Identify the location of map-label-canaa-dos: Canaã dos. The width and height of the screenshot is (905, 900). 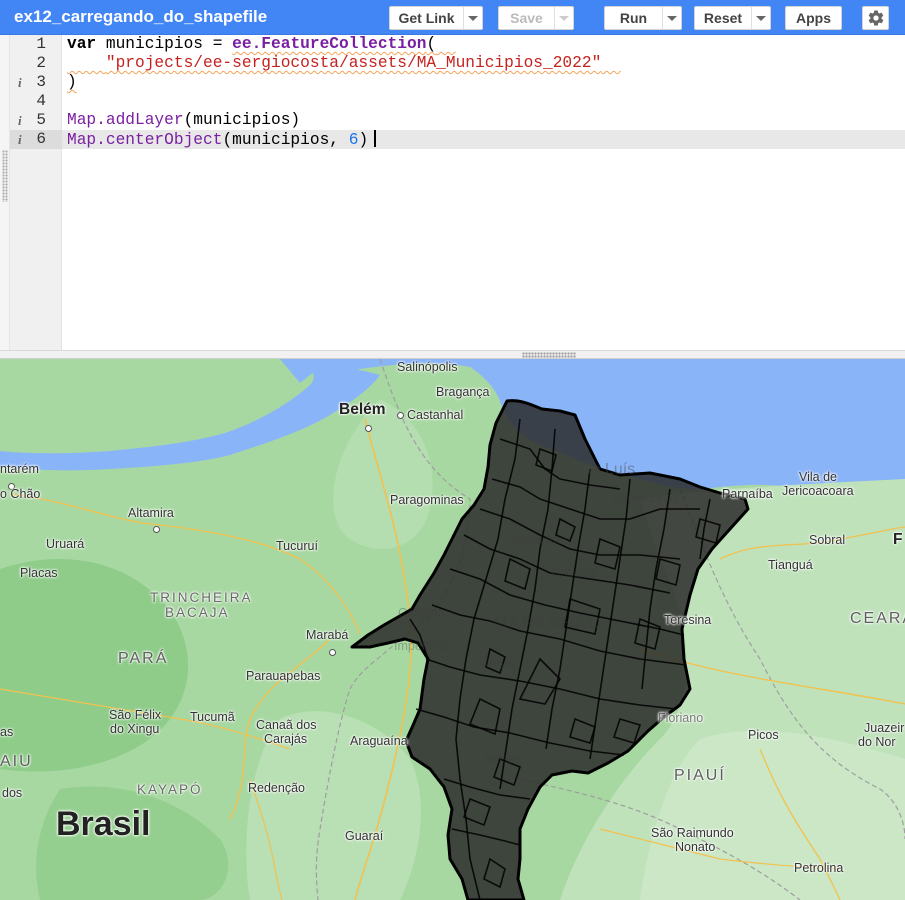
(286, 725).